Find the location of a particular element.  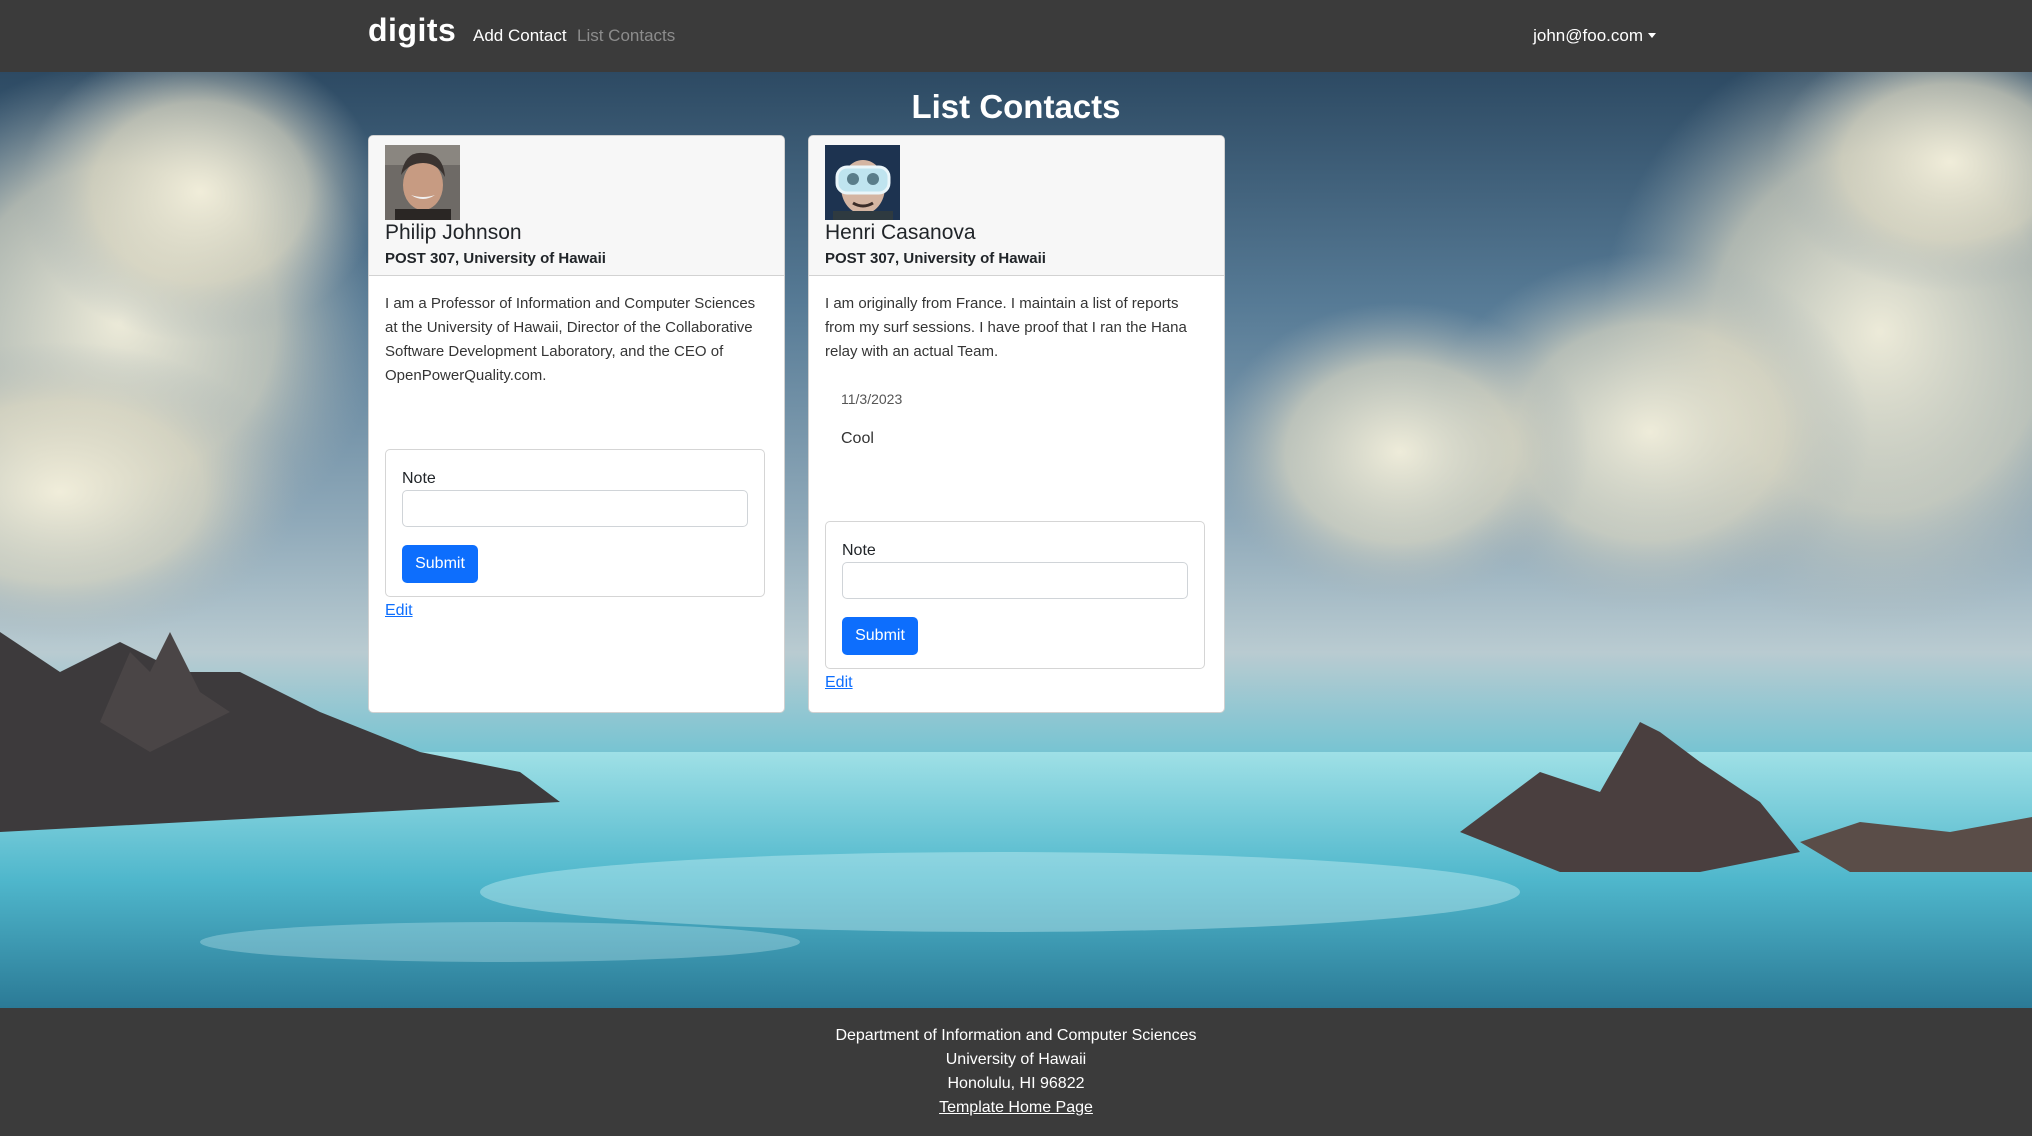

nav-add-contact: Add Contact is located at coordinates (520, 36).